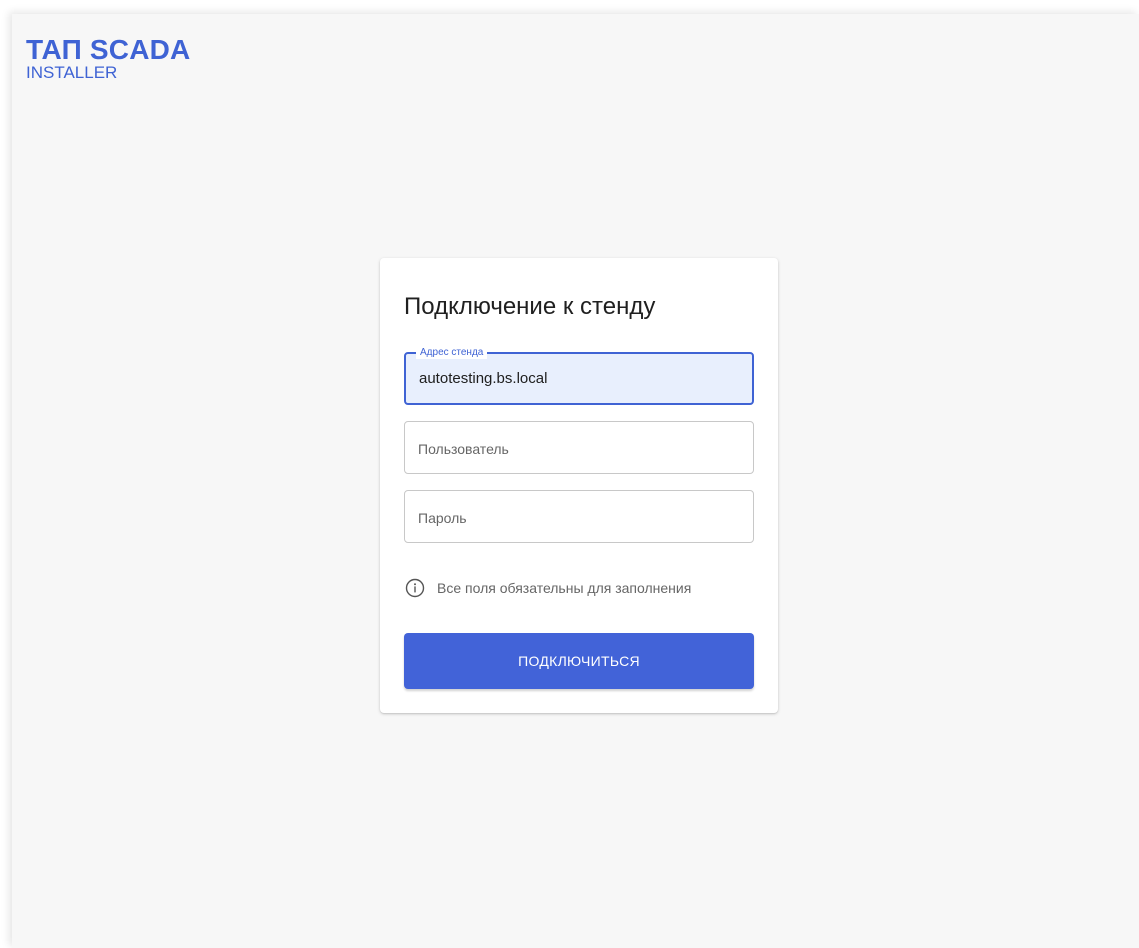 This screenshot has height=948, width=1139. Describe the element at coordinates (564, 588) in the screenshot. I see `hint-text: Все поля обязательны для заполнения` at that location.